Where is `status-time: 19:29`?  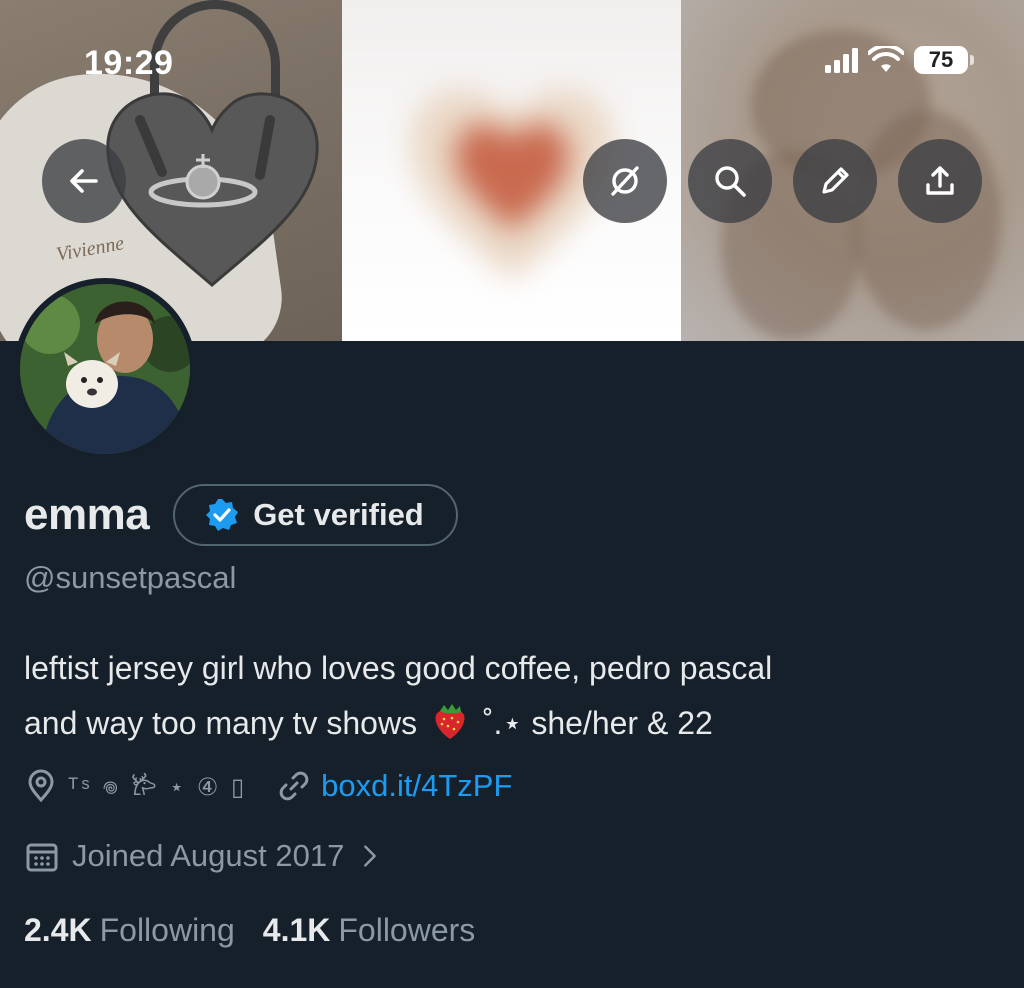
status-time: 19:29 is located at coordinates (129, 63).